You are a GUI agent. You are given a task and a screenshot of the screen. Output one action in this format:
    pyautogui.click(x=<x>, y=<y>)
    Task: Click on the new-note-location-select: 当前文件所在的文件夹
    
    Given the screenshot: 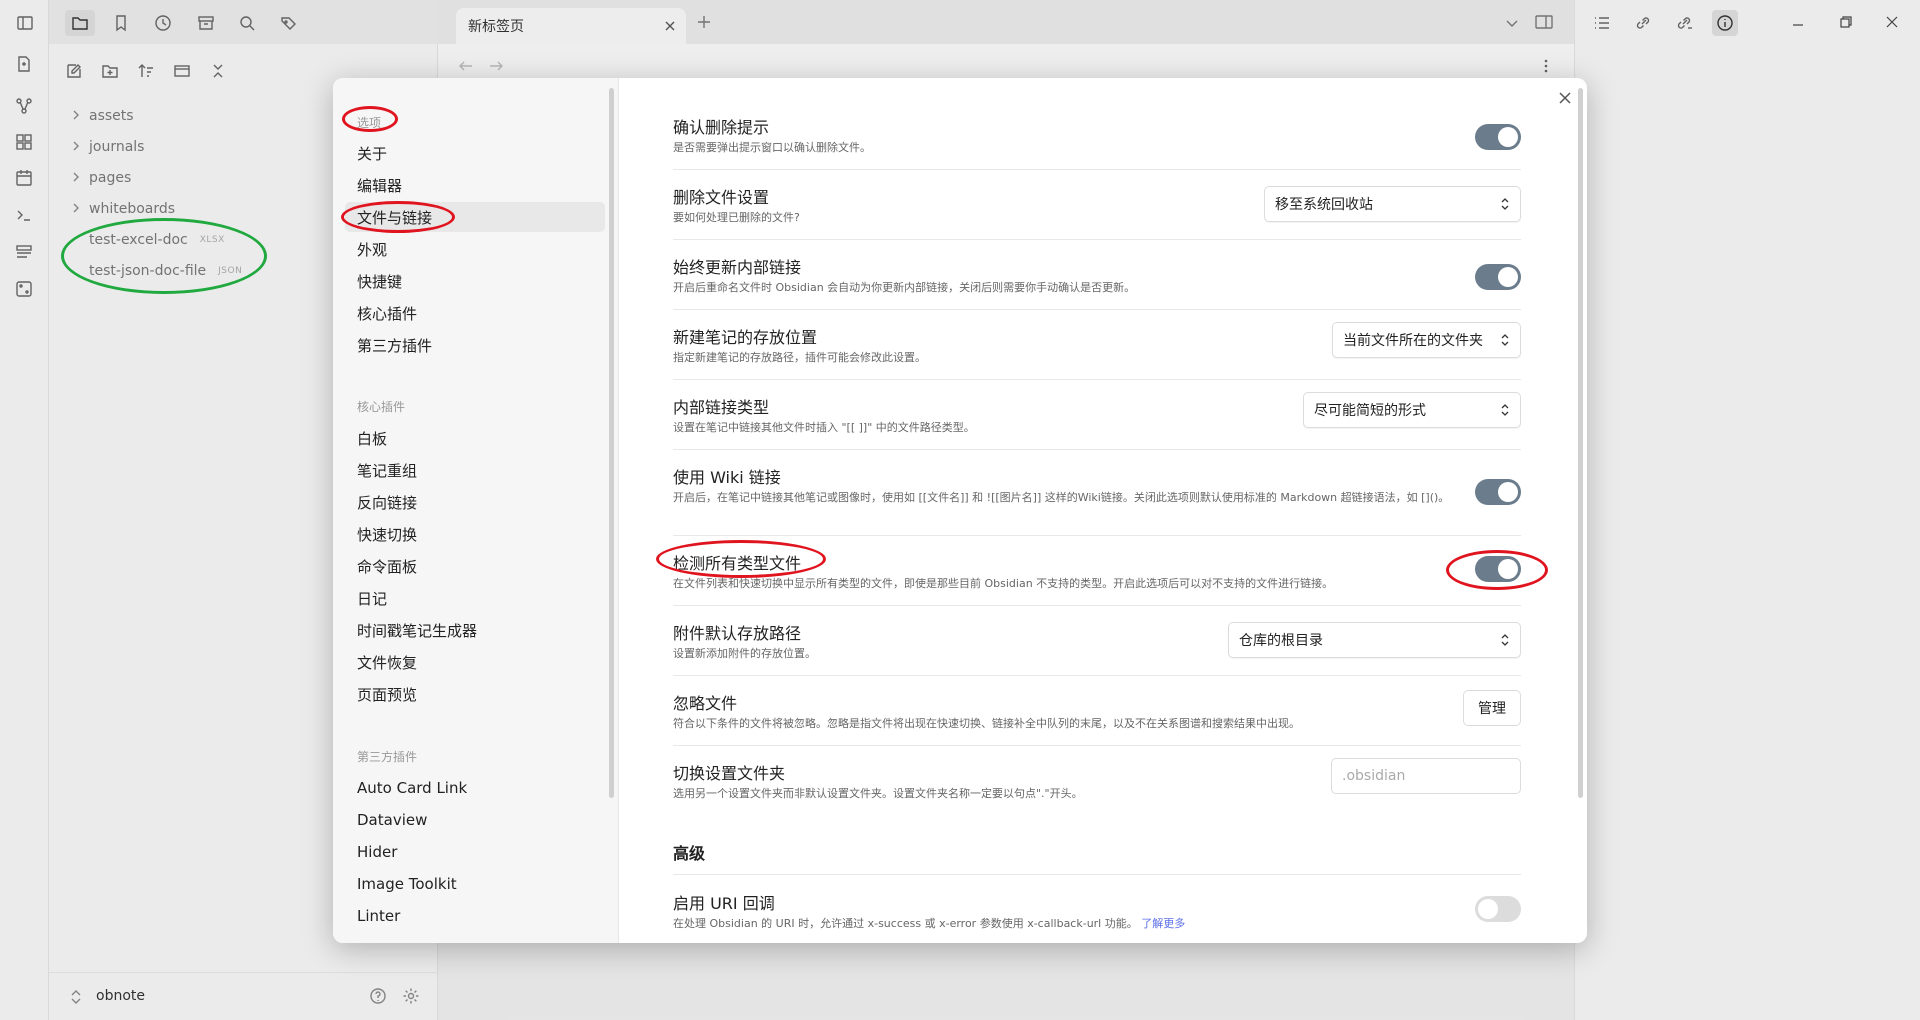 What is the action you would take?
    pyautogui.click(x=1426, y=340)
    